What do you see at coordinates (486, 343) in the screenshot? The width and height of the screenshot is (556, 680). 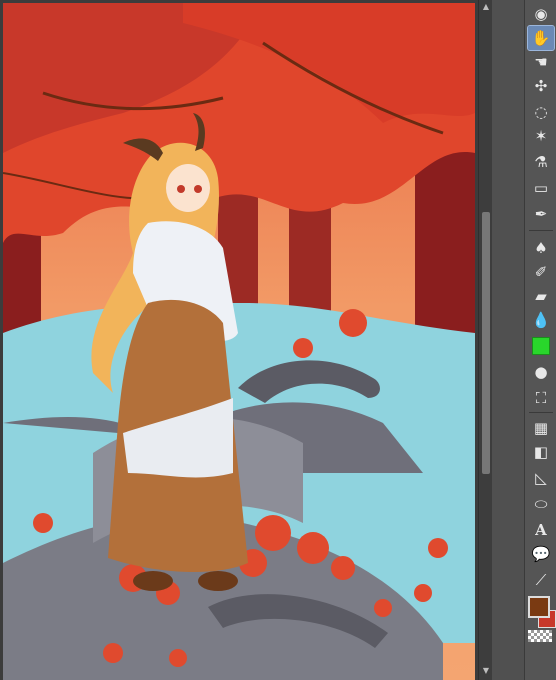 I see `scroll-thumb` at bounding box center [486, 343].